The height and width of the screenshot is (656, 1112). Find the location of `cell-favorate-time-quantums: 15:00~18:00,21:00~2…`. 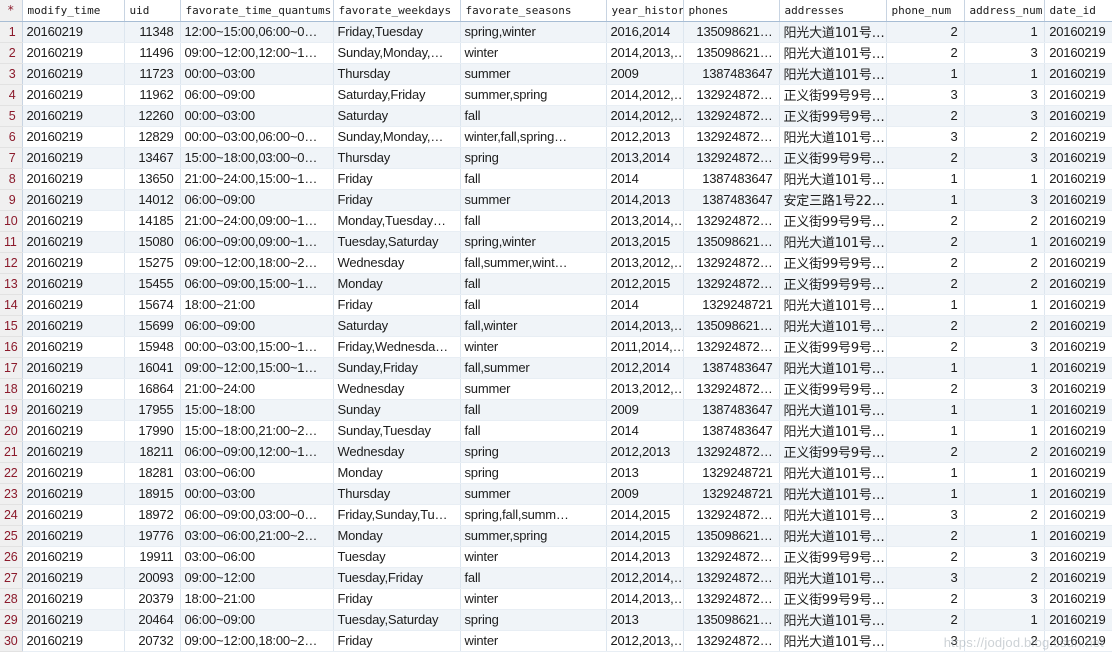

cell-favorate-time-quantums: 15:00~18:00,21:00~2… is located at coordinates (257, 431).